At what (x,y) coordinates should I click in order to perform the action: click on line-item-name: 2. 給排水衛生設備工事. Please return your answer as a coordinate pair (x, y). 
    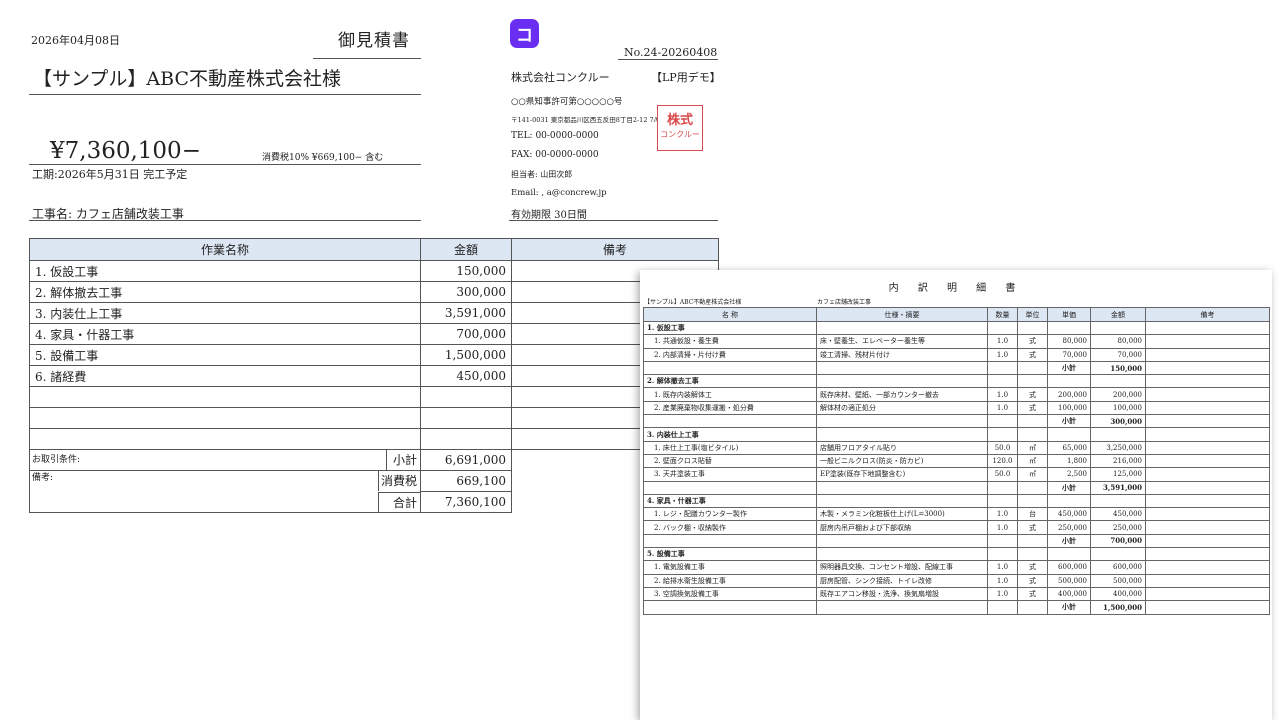
    Looking at the image, I should click on (730, 580).